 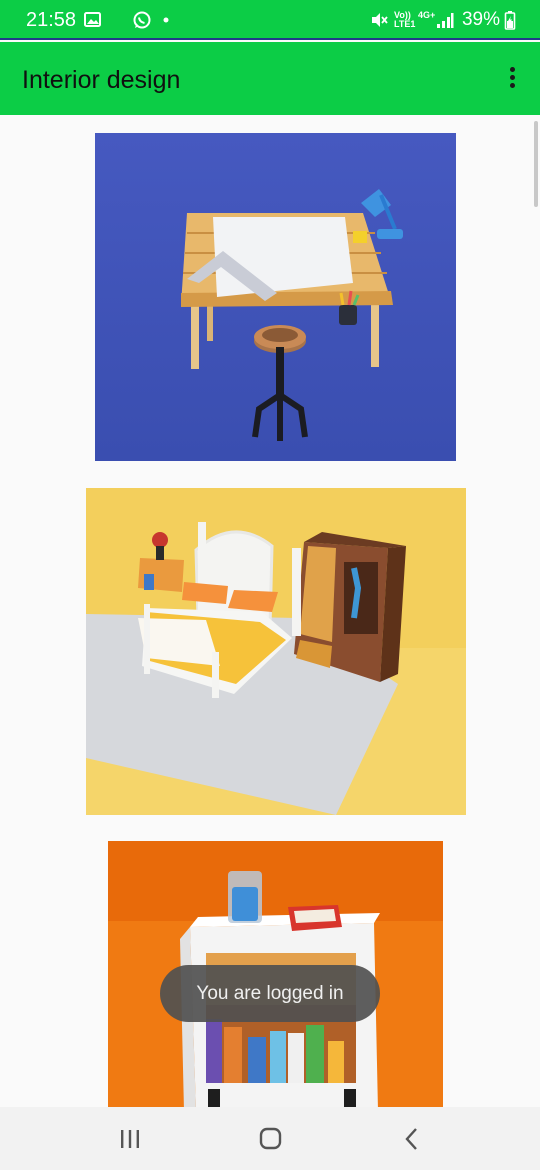 What do you see at coordinates (445, 20) in the screenshot?
I see `signal-icon` at bounding box center [445, 20].